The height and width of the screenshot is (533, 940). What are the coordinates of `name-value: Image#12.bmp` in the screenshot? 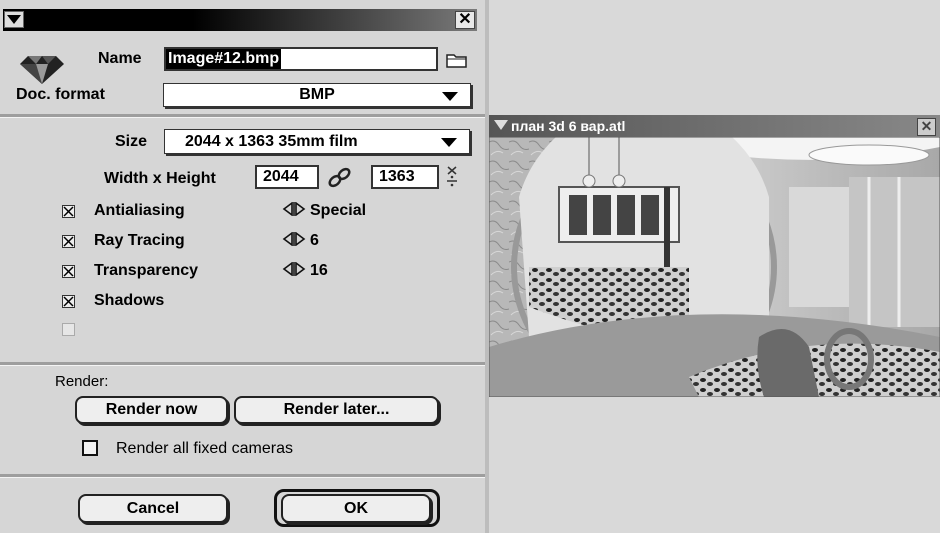 It's located at (224, 59).